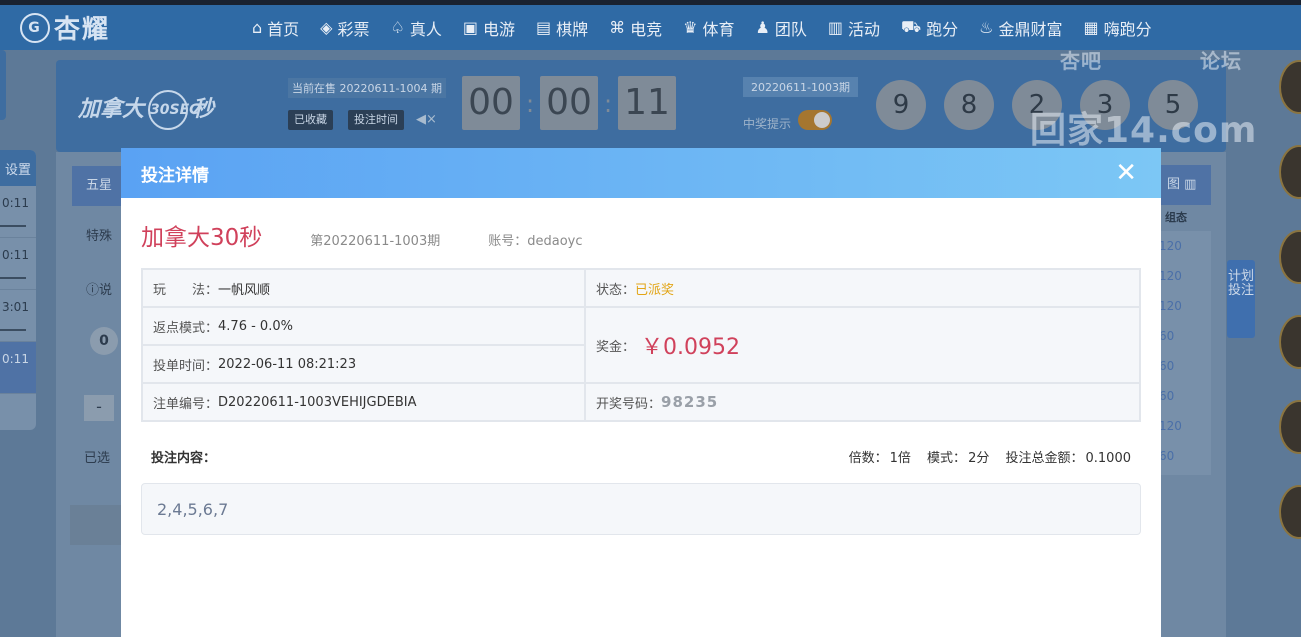  What do you see at coordinates (310, 120) in the screenshot?
I see `favorited-button: 已收藏` at bounding box center [310, 120].